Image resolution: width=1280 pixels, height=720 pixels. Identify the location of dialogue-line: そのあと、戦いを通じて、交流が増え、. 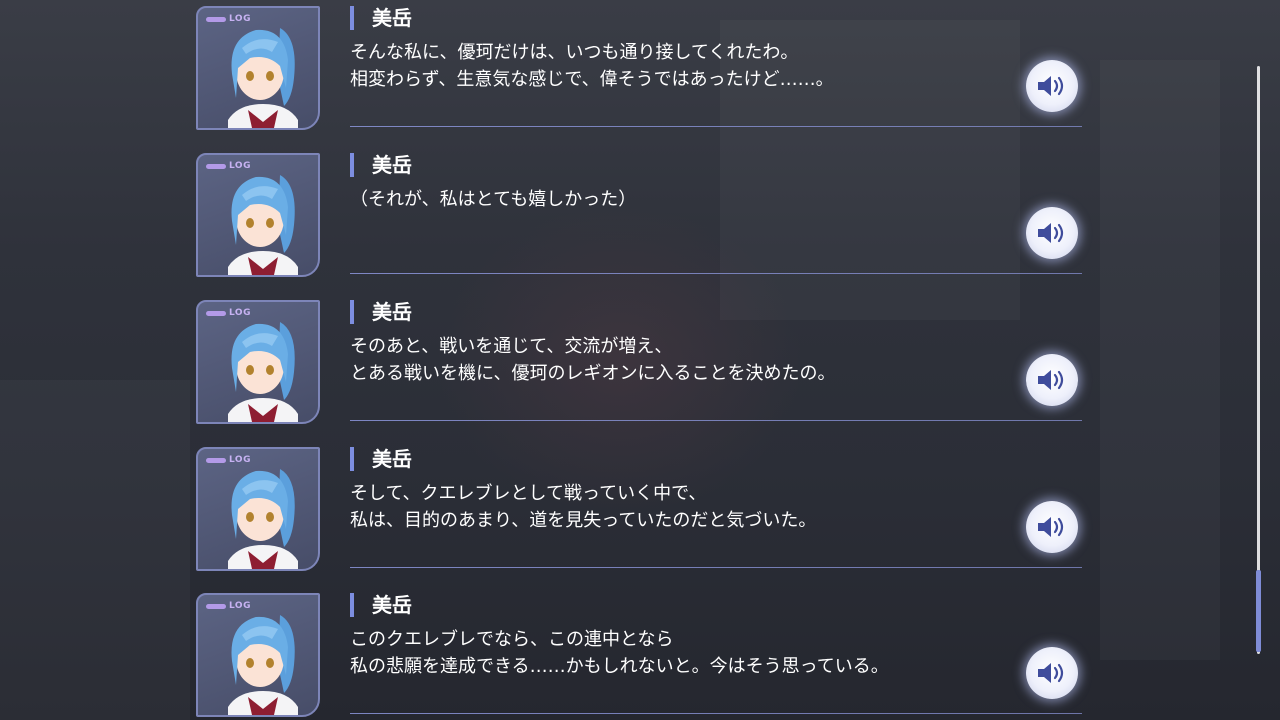
(511, 346).